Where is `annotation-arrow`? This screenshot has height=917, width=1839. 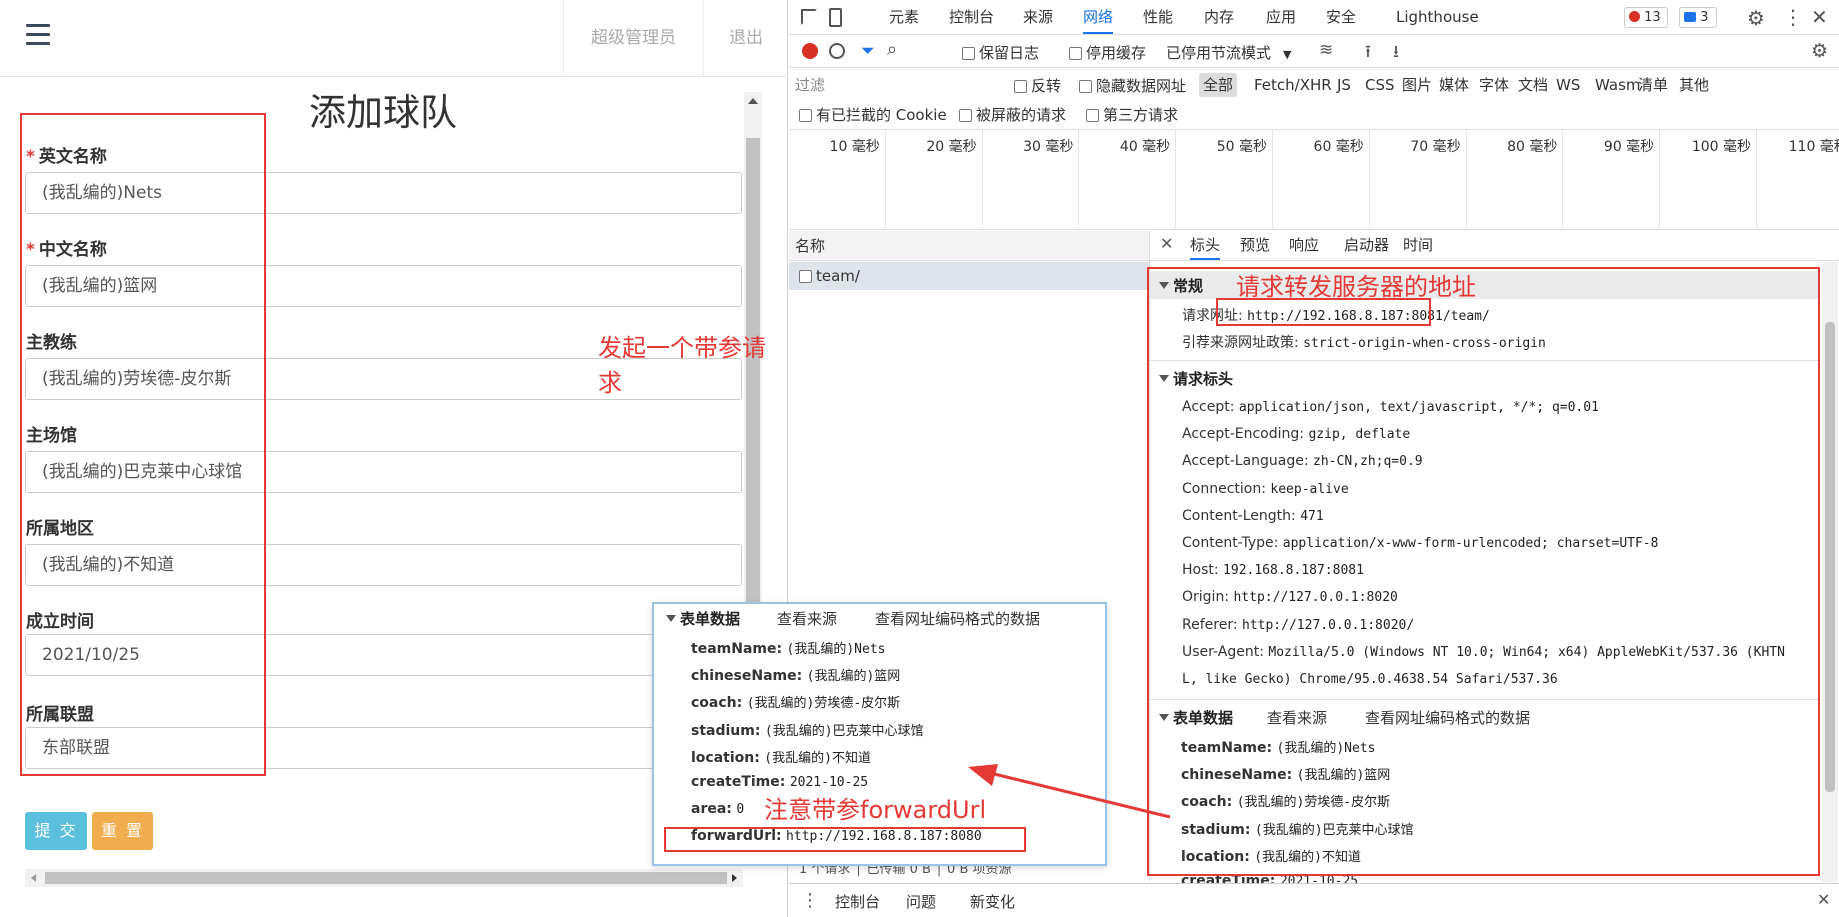
annotation-arrow is located at coordinates (1069, 791).